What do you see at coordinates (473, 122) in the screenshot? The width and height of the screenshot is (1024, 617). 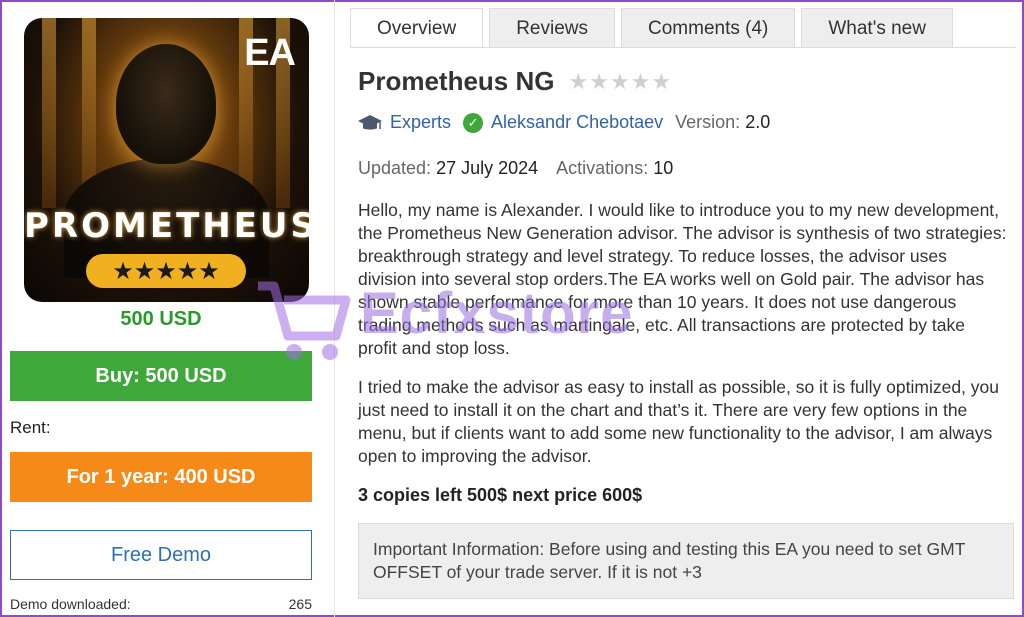 I see `verified-check-icon: ✓` at bounding box center [473, 122].